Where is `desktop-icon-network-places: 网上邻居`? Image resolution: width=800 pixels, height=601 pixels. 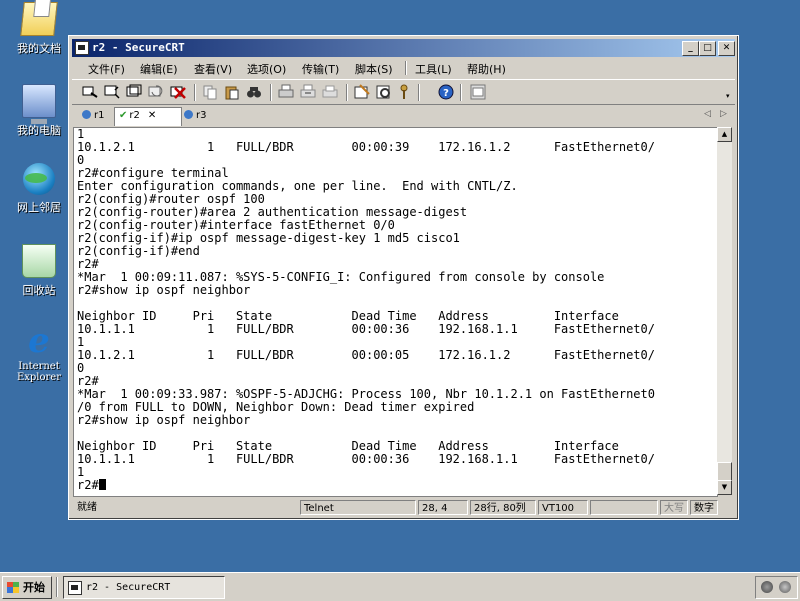
desktop-icon-network-places: 网上邻居 is located at coordinates (39, 189).